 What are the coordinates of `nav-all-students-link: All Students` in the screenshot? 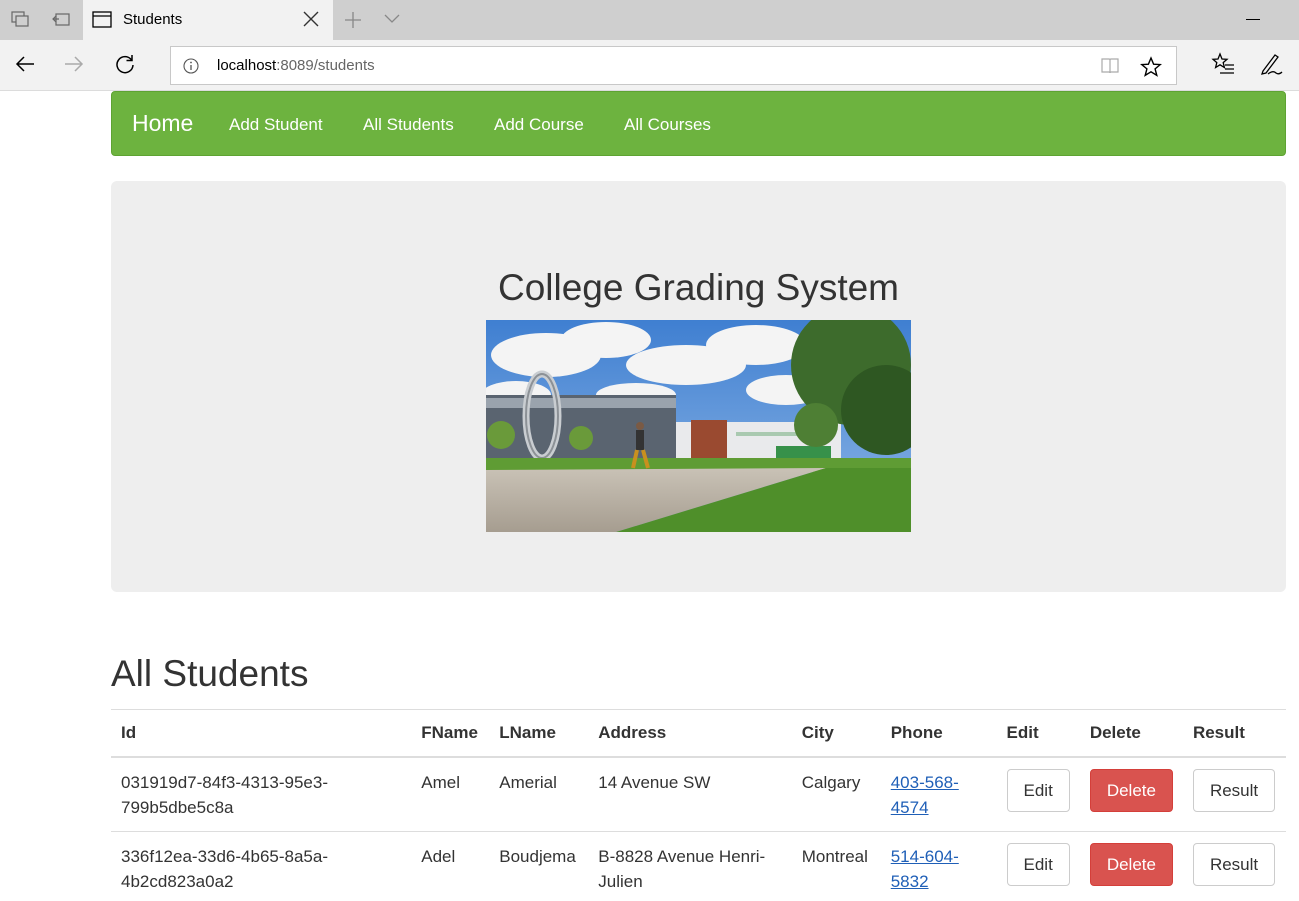 It's located at (408, 125).